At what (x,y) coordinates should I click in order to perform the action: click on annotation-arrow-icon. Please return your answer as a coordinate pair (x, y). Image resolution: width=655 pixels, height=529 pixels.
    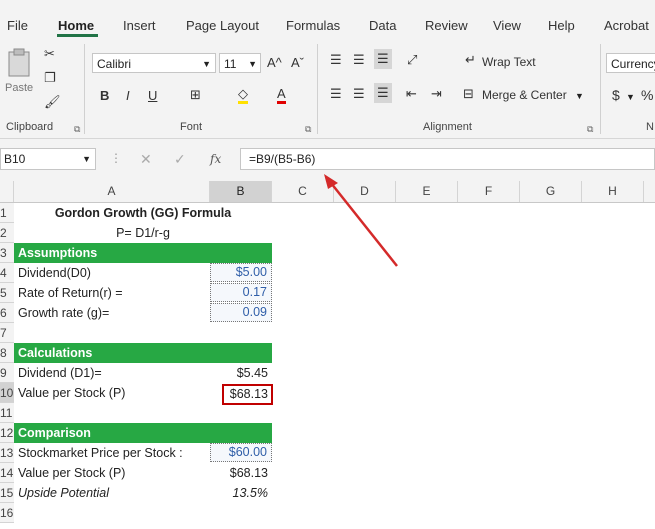
    Looking at the image, I should click on (361, 220).